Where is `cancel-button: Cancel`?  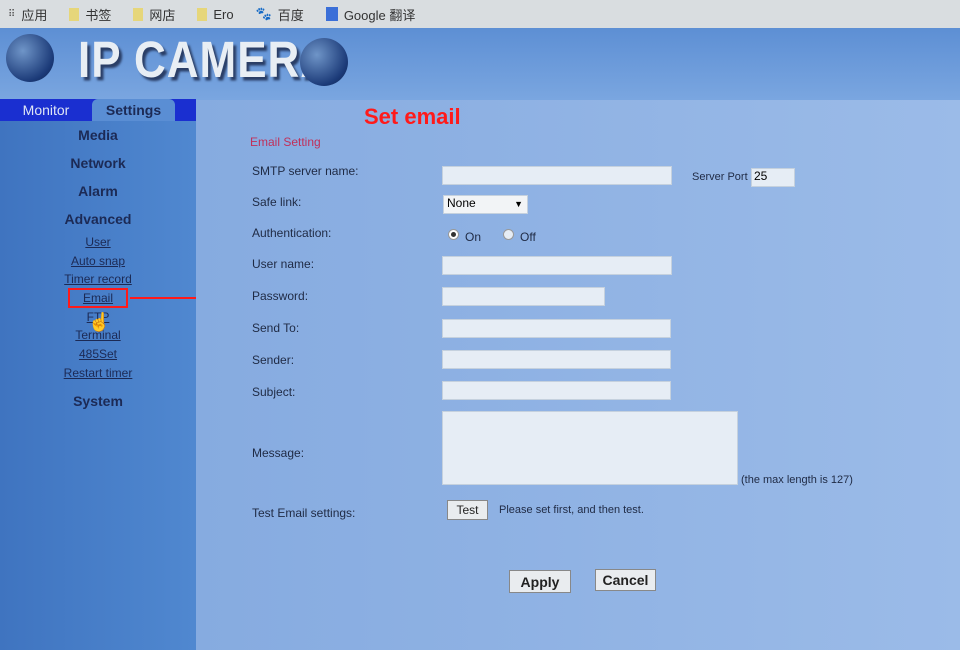 cancel-button: Cancel is located at coordinates (625, 580).